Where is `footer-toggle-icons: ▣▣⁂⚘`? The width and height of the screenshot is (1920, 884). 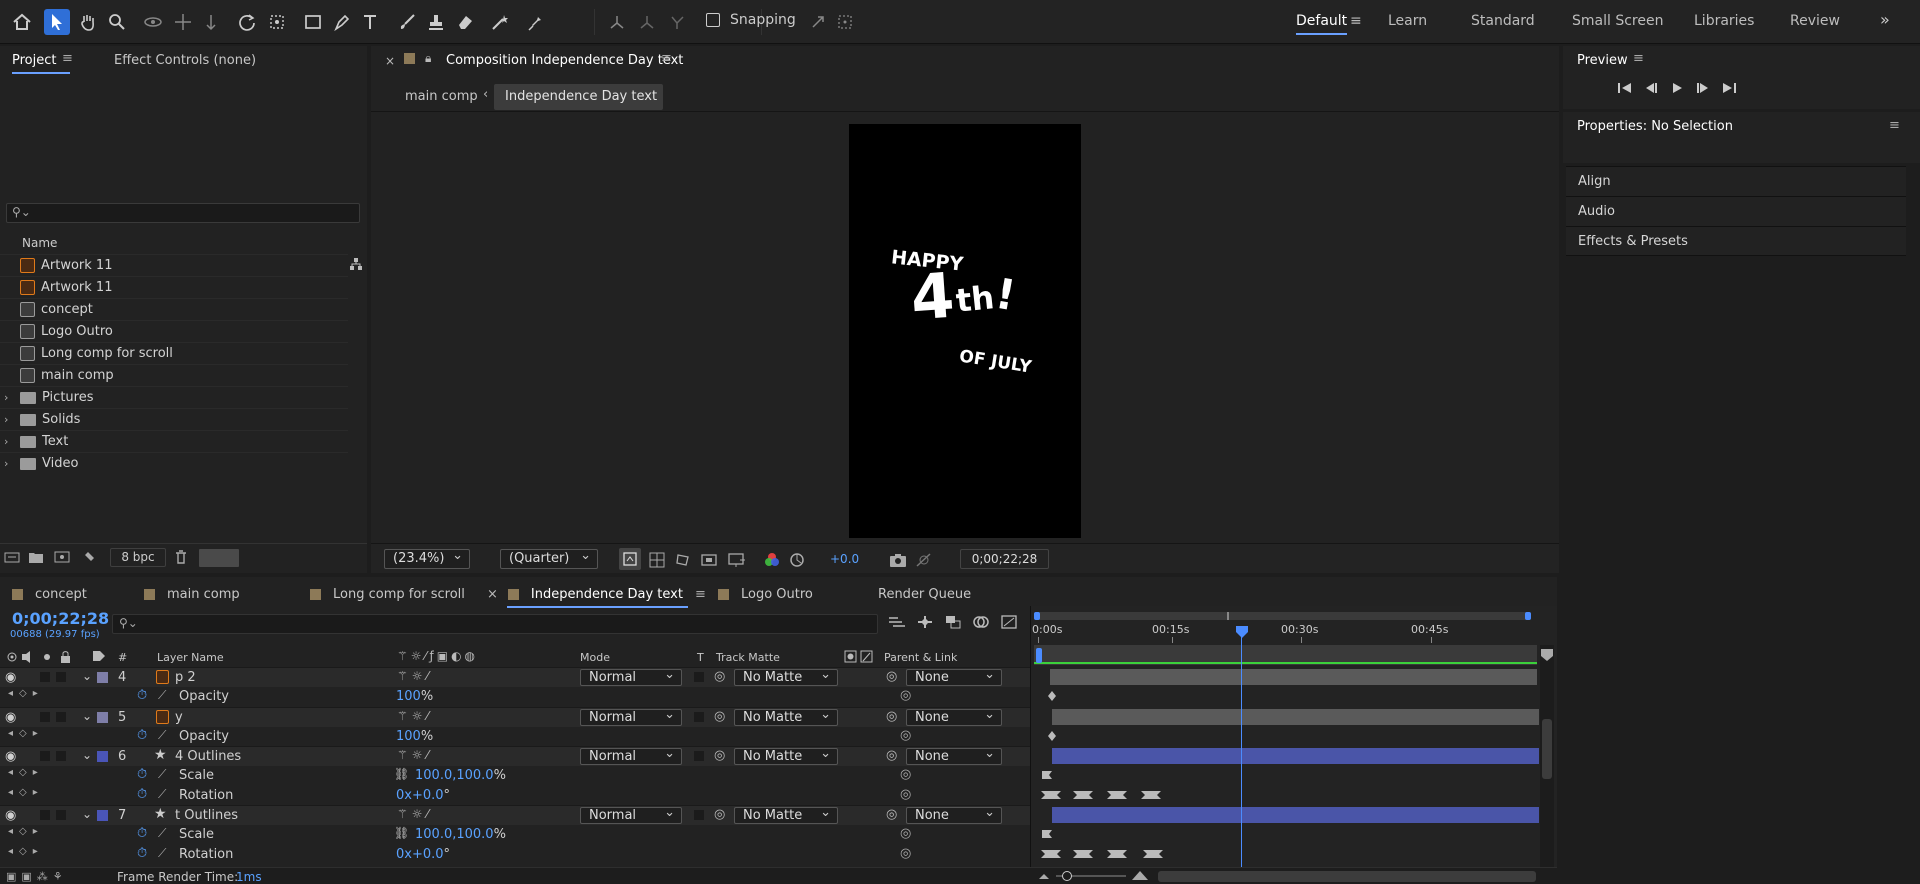
footer-toggle-icons: ▣▣⁂⚘ is located at coordinates (37, 876).